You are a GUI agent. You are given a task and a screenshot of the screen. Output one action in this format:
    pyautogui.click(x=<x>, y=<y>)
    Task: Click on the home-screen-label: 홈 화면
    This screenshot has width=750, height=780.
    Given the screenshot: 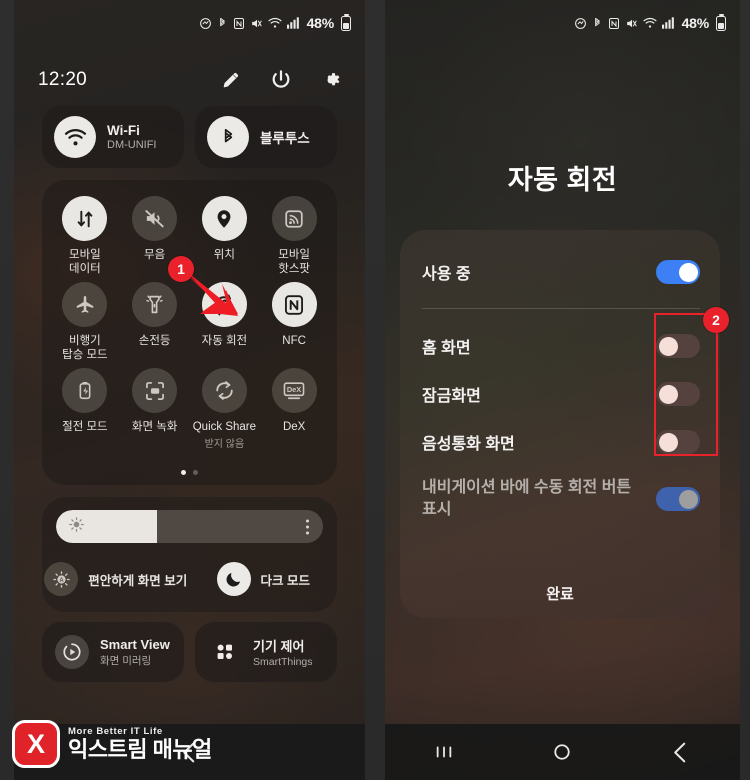 What is the action you would take?
    pyautogui.click(x=446, y=348)
    